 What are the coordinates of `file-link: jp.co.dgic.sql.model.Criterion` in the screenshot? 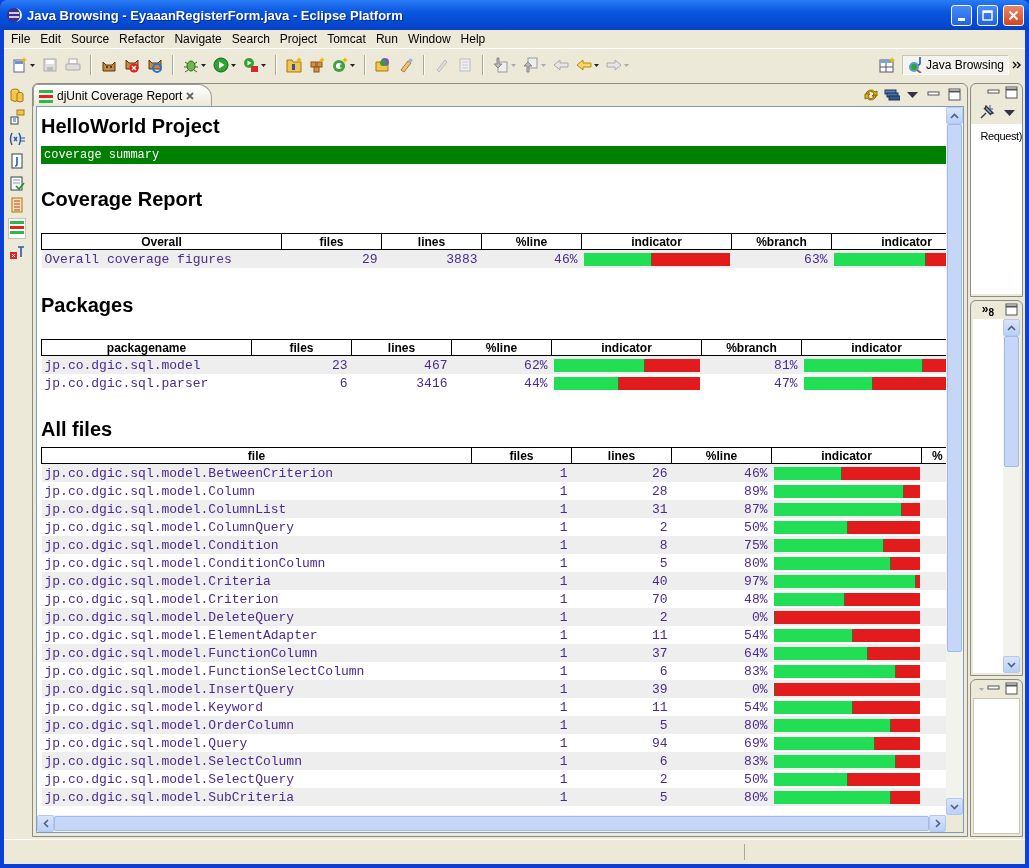 It's located at (161, 599).